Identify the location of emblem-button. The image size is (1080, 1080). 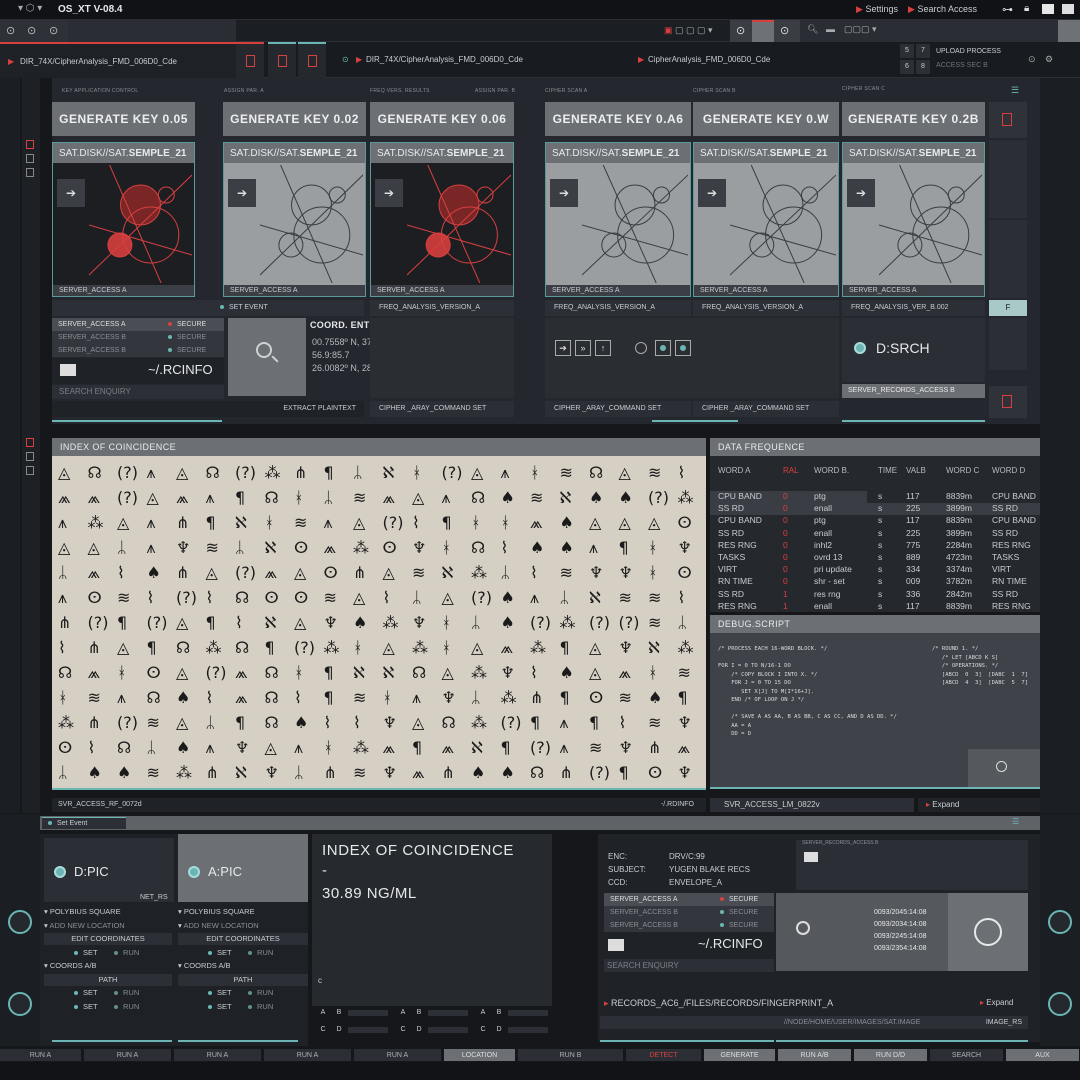
(988, 932).